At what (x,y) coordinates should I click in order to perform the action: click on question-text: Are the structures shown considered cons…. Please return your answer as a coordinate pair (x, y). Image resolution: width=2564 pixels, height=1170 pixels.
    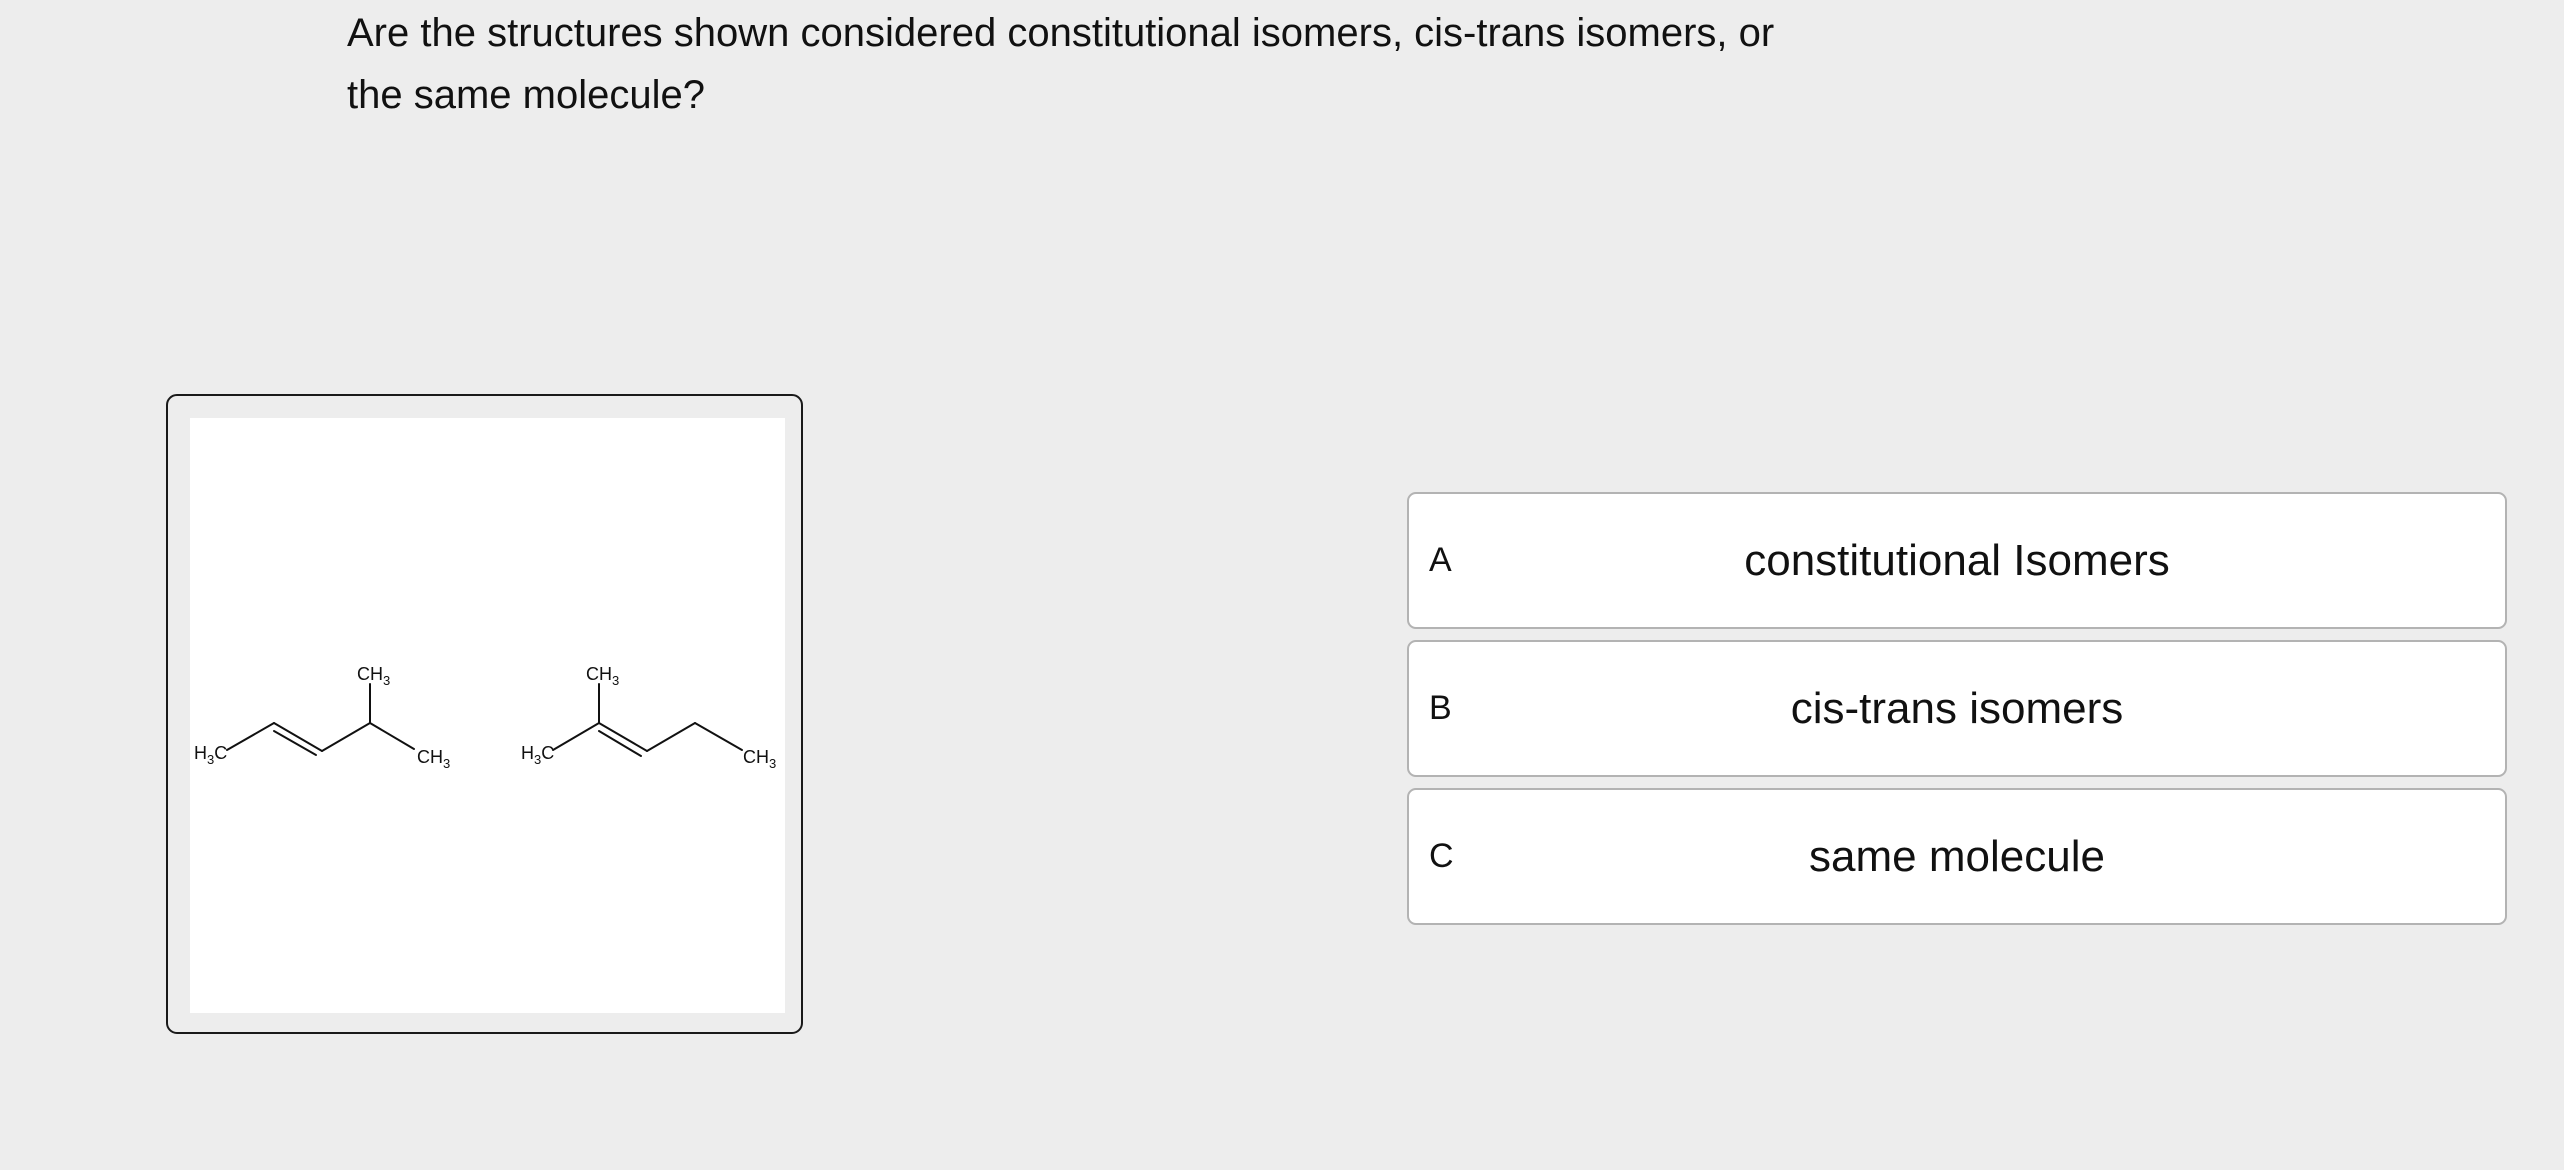
    Looking at the image, I should click on (1167, 64).